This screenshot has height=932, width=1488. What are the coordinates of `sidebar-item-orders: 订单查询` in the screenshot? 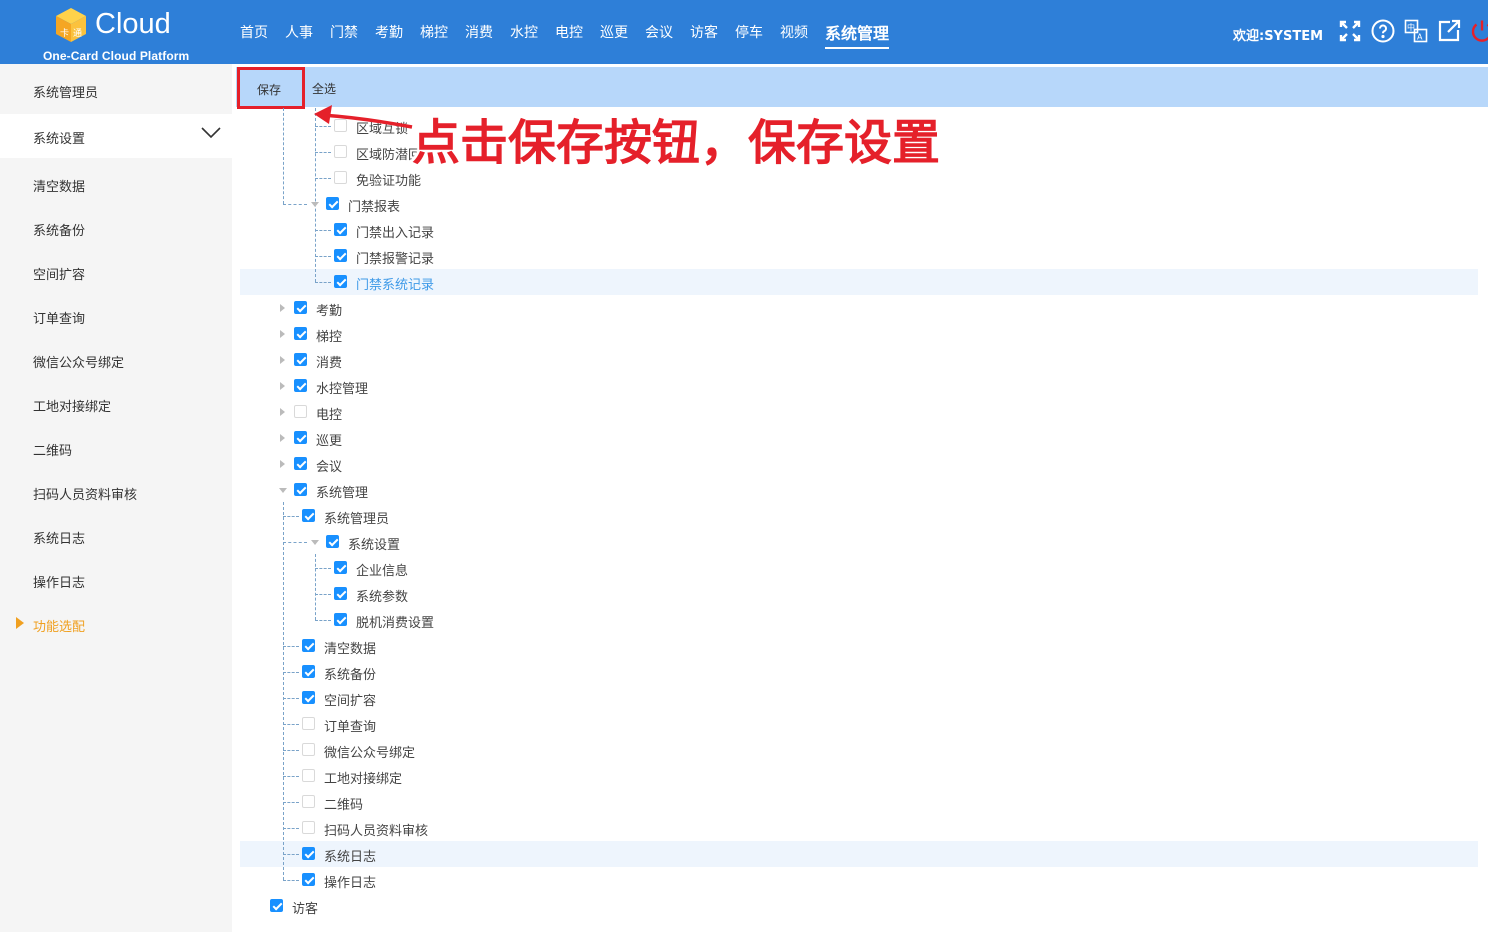 It's located at (116, 316).